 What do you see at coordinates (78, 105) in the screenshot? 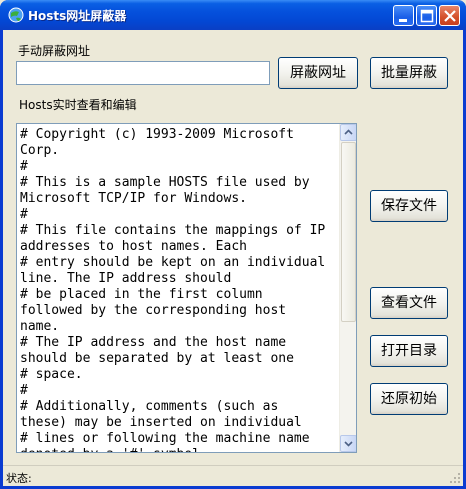
I see `hosts-editor-label: Hosts实时查看和编辑` at bounding box center [78, 105].